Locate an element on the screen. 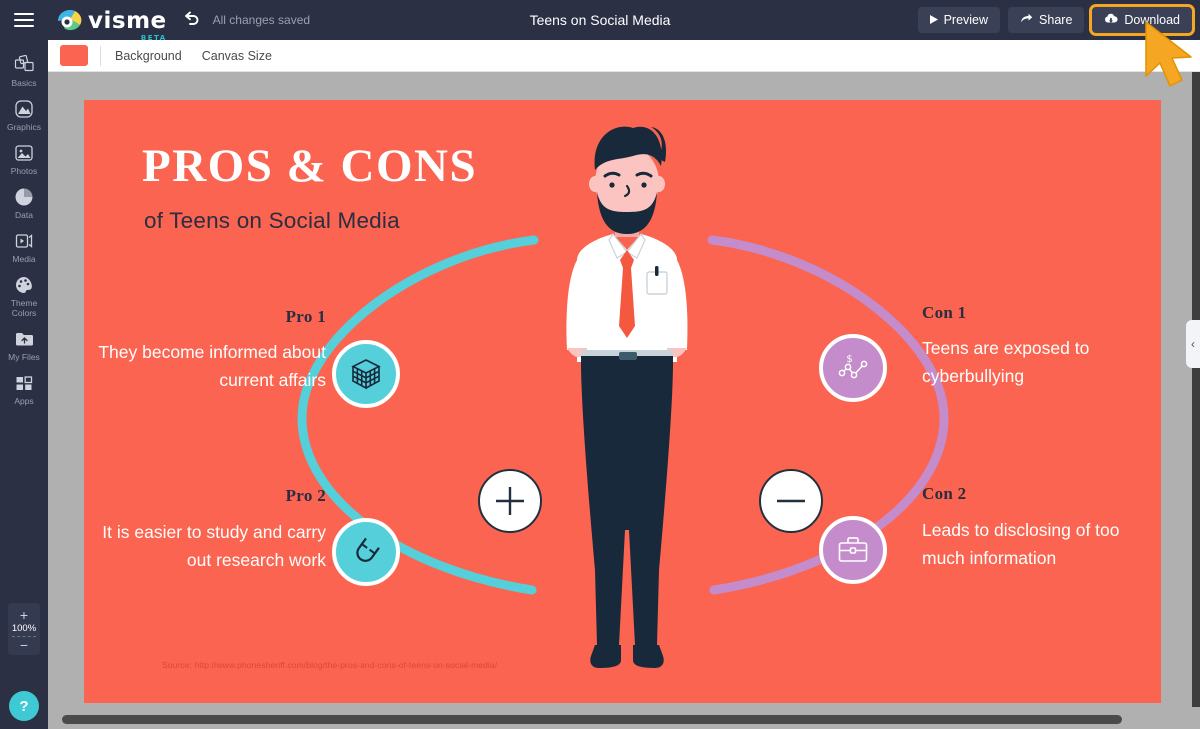 Image resolution: width=1200 pixels, height=729 pixels. top-bar-actions: Preview Share Download is located at coordinates (1056, 20).